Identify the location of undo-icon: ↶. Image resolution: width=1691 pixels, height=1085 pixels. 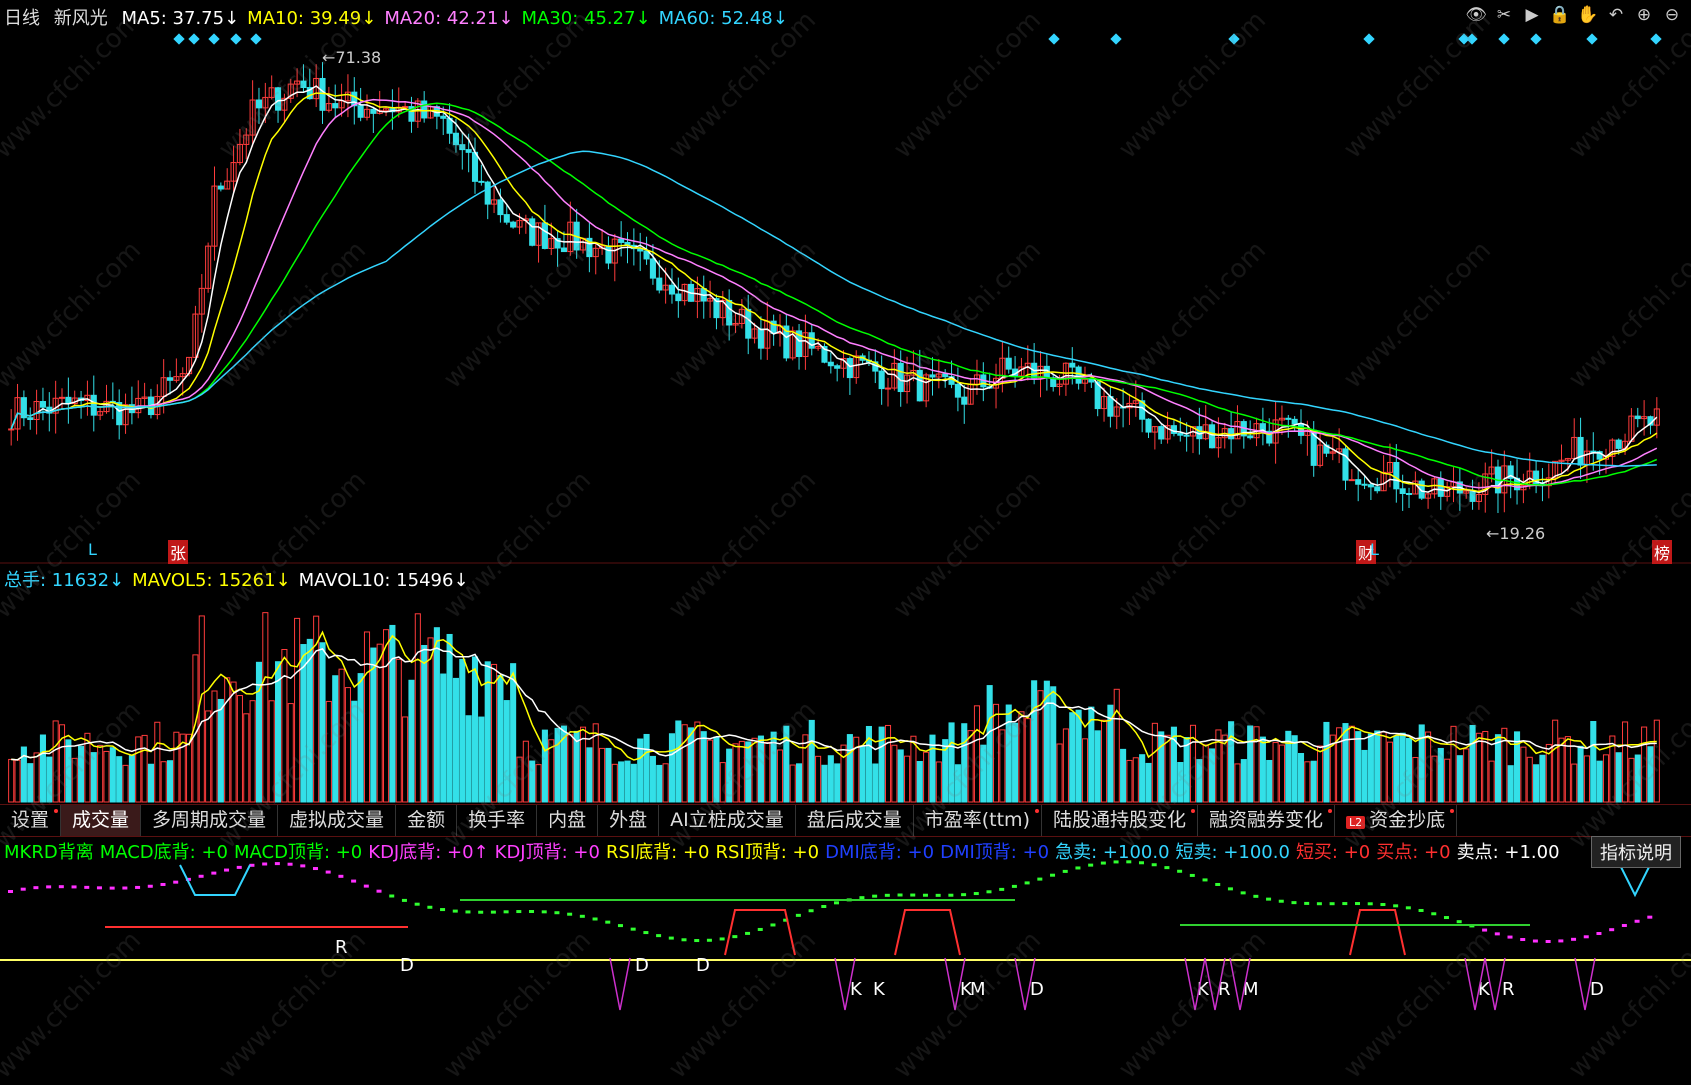
(1616, 15).